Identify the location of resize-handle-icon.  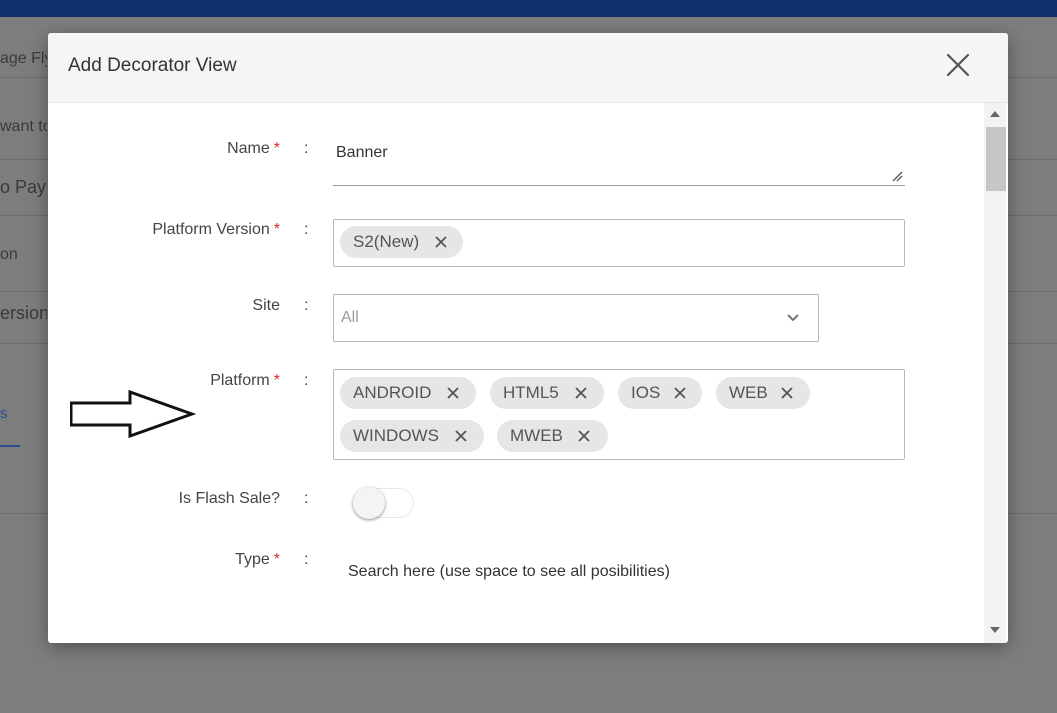
(897, 176).